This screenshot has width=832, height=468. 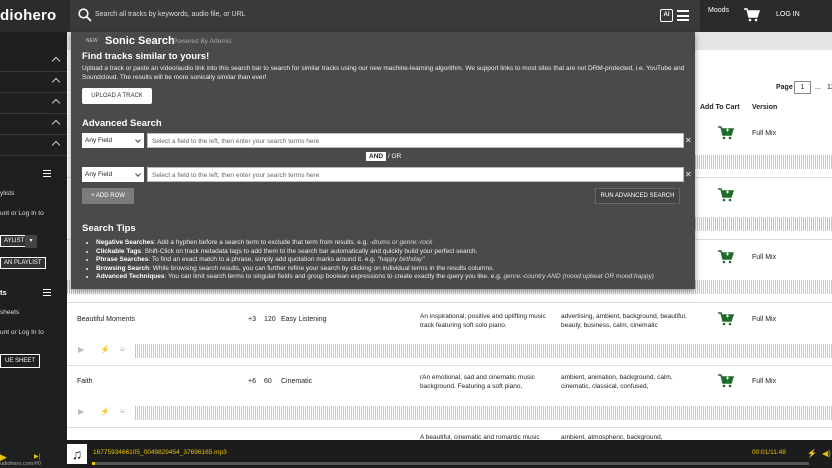 I want to click on login-button: LOG IN, so click(x=788, y=14).